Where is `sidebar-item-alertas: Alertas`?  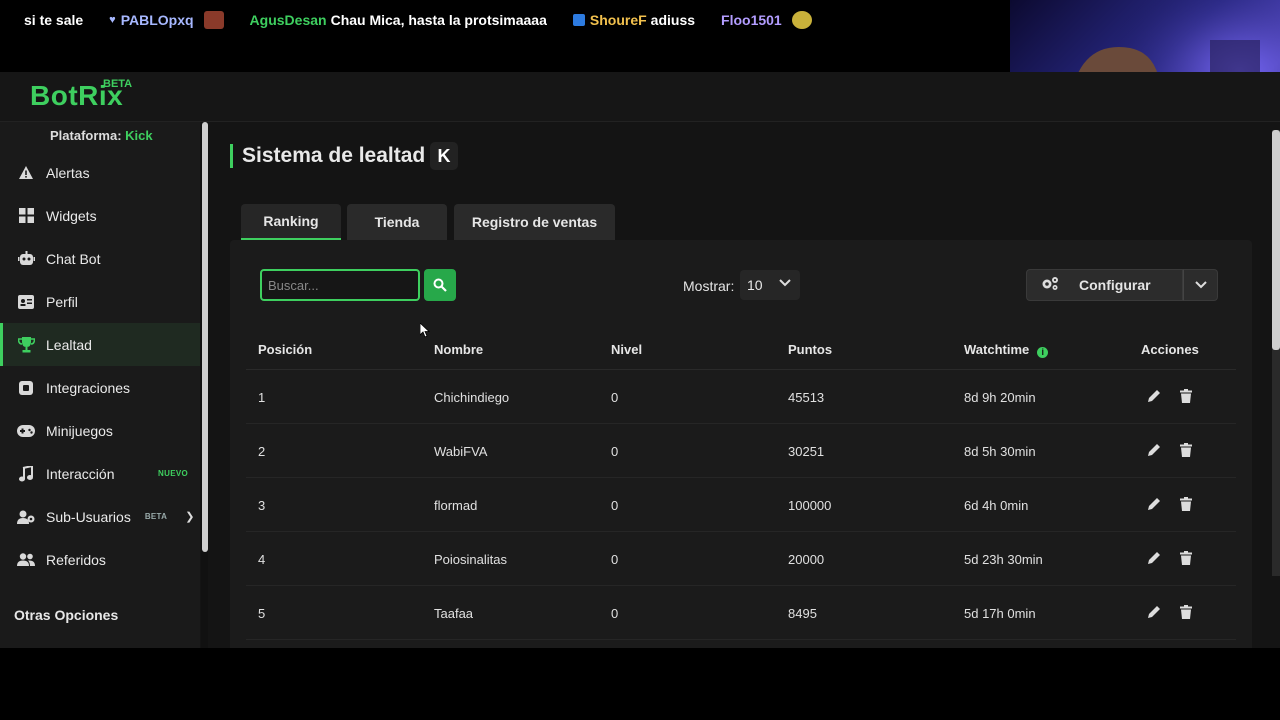
sidebar-item-alertas: Alertas is located at coordinates (100, 172).